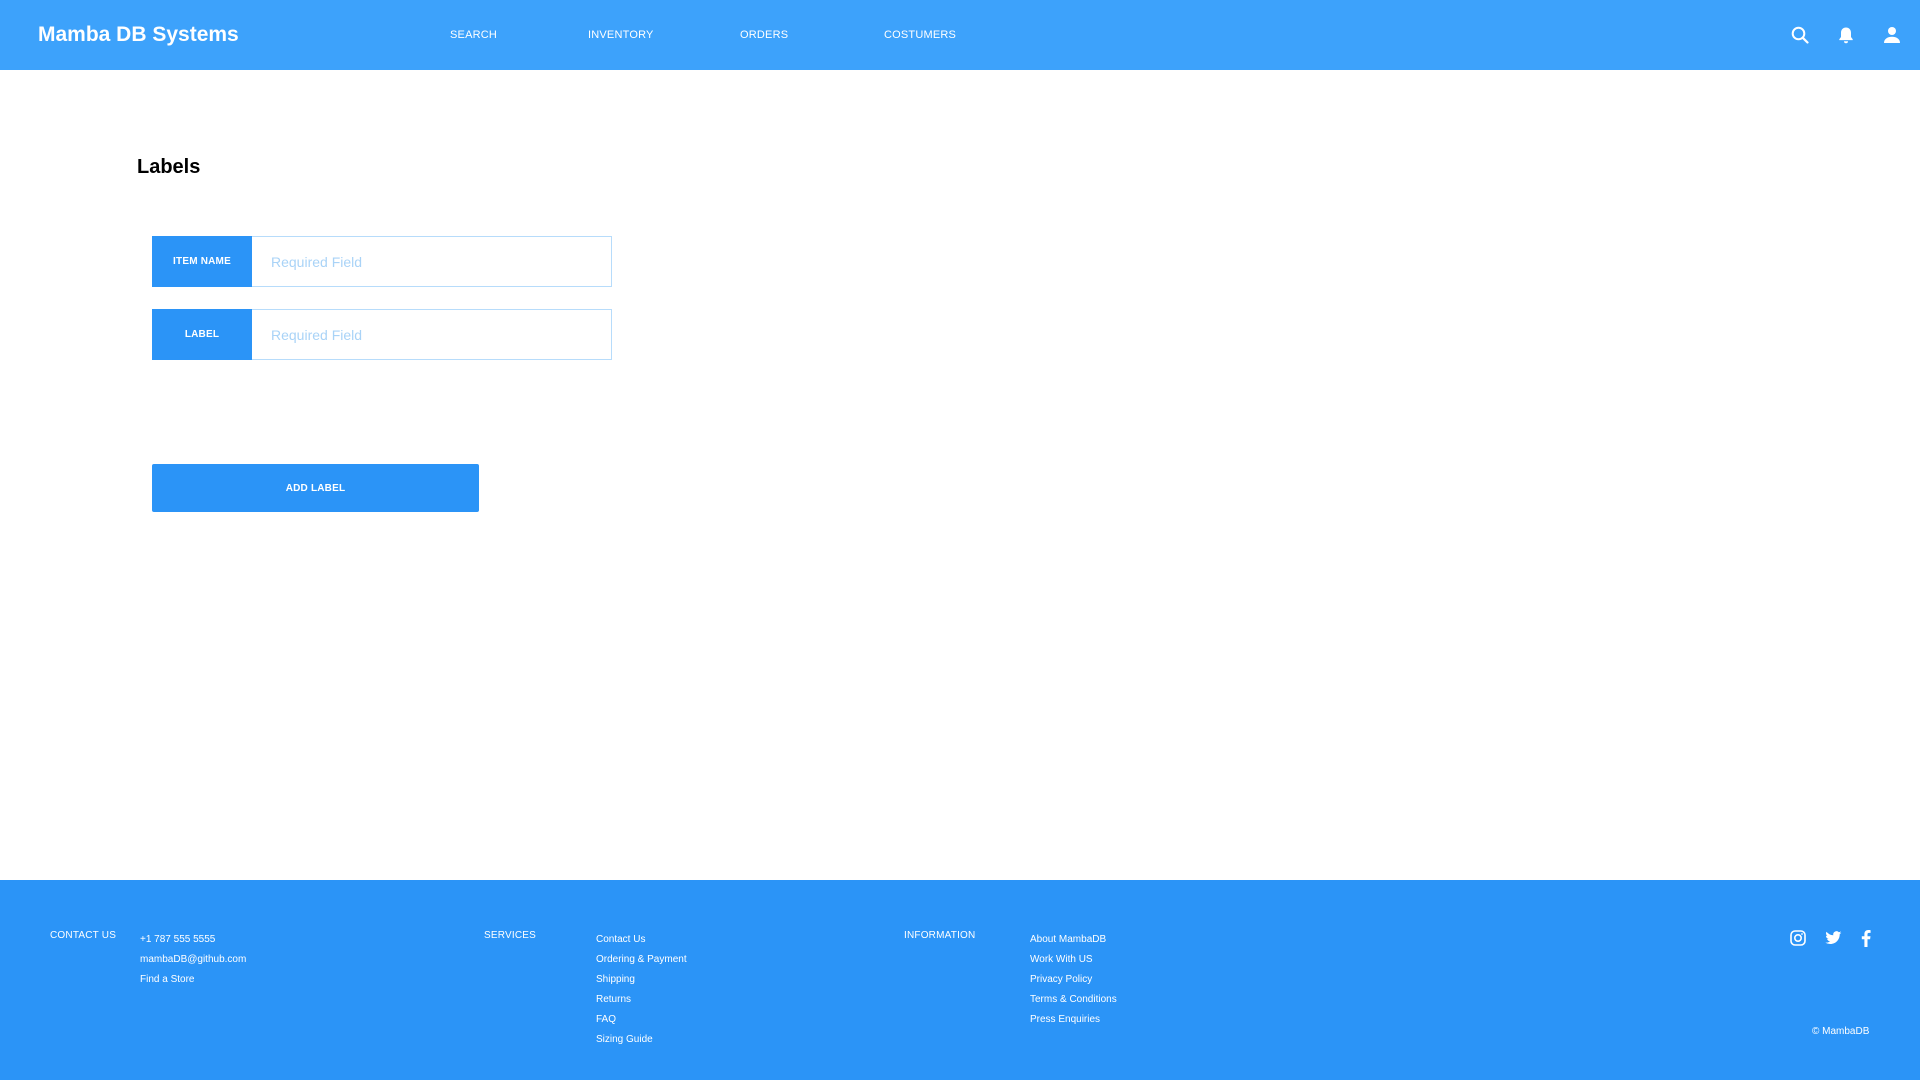  Describe the element at coordinates (138, 35) in the screenshot. I see `brand-title: Mamba DB Systems` at that location.